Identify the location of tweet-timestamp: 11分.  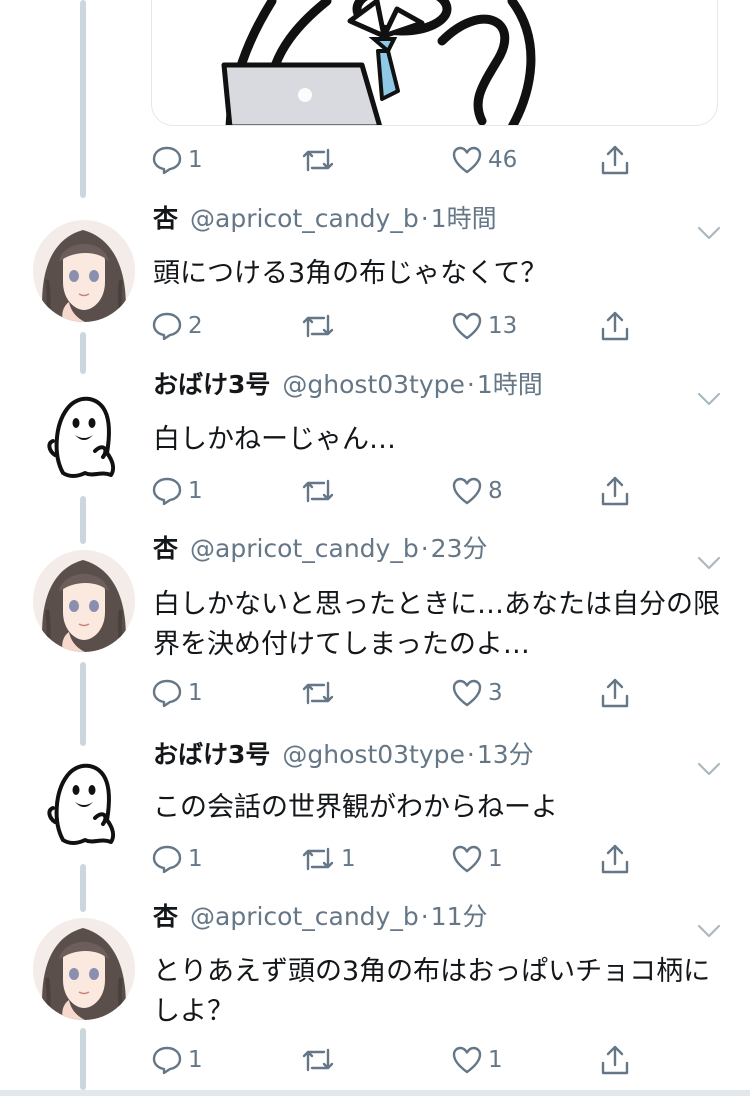
(459, 916).